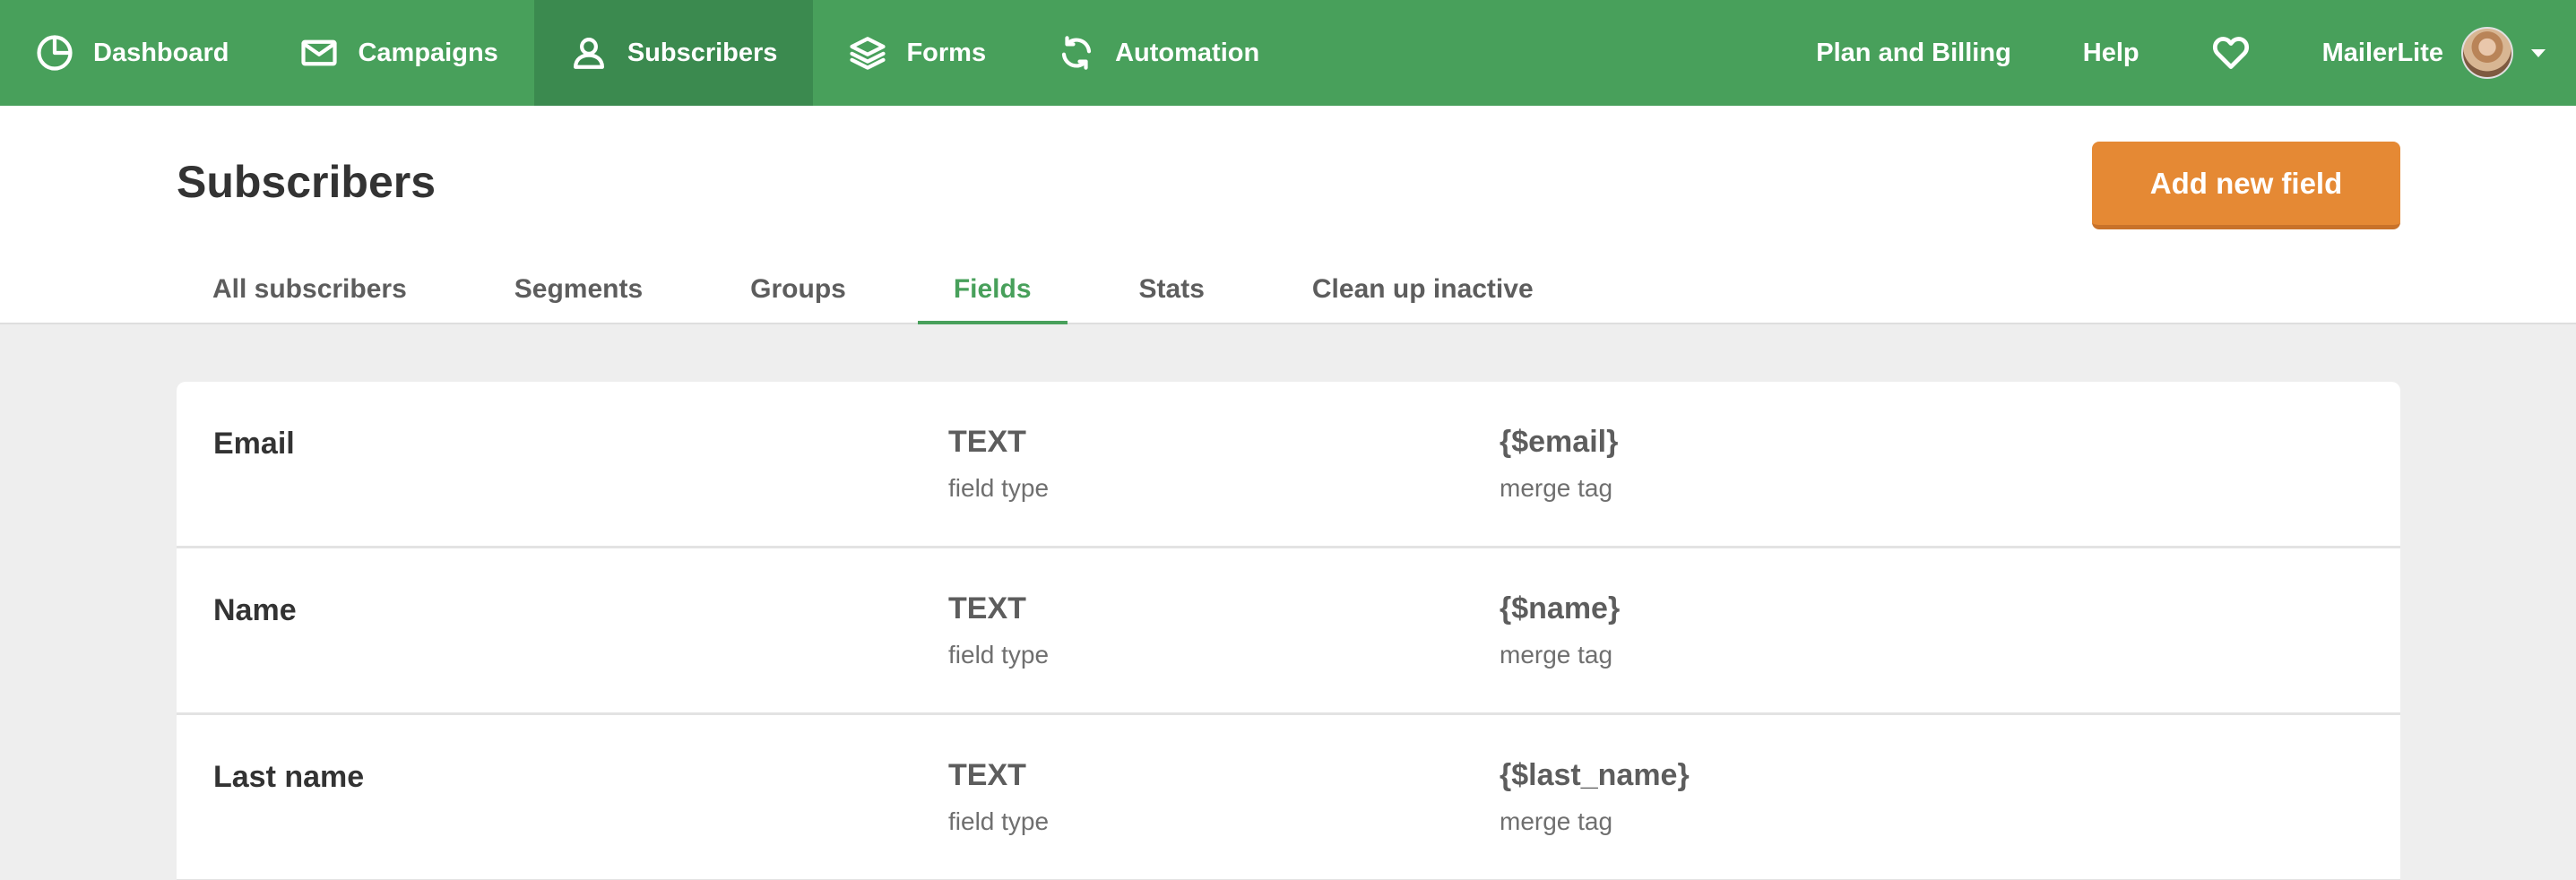  What do you see at coordinates (310, 290) in the screenshot?
I see `tab-all-subscribers: All subscribers` at bounding box center [310, 290].